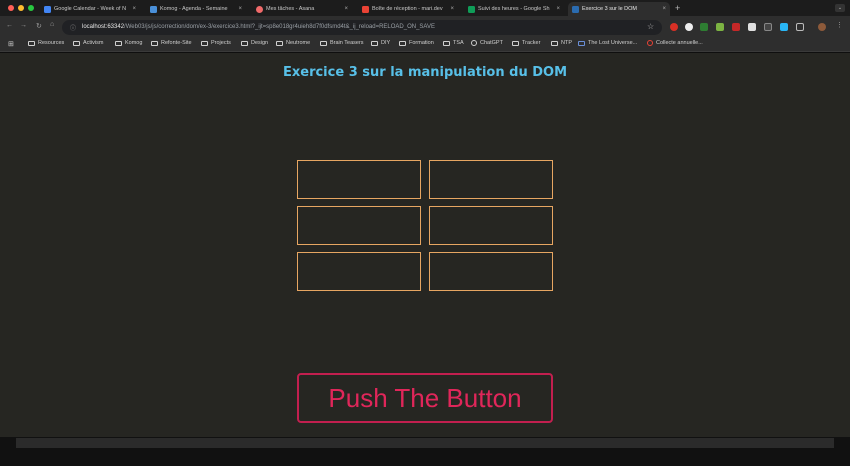  What do you see at coordinates (425, 398) in the screenshot?
I see `push-the-button: Push The Button` at bounding box center [425, 398].